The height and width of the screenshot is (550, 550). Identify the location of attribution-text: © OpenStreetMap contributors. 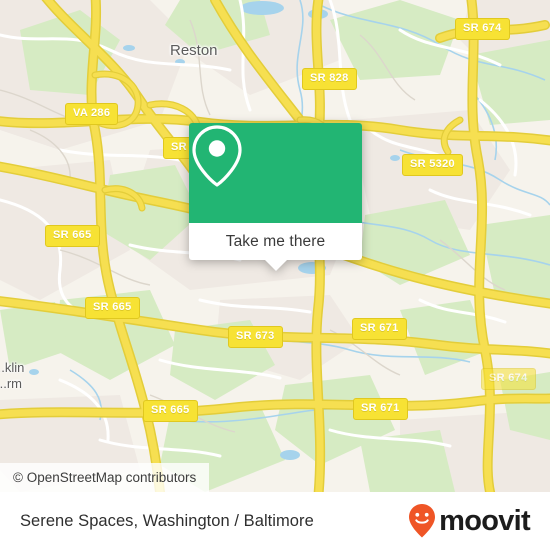
(105, 477).